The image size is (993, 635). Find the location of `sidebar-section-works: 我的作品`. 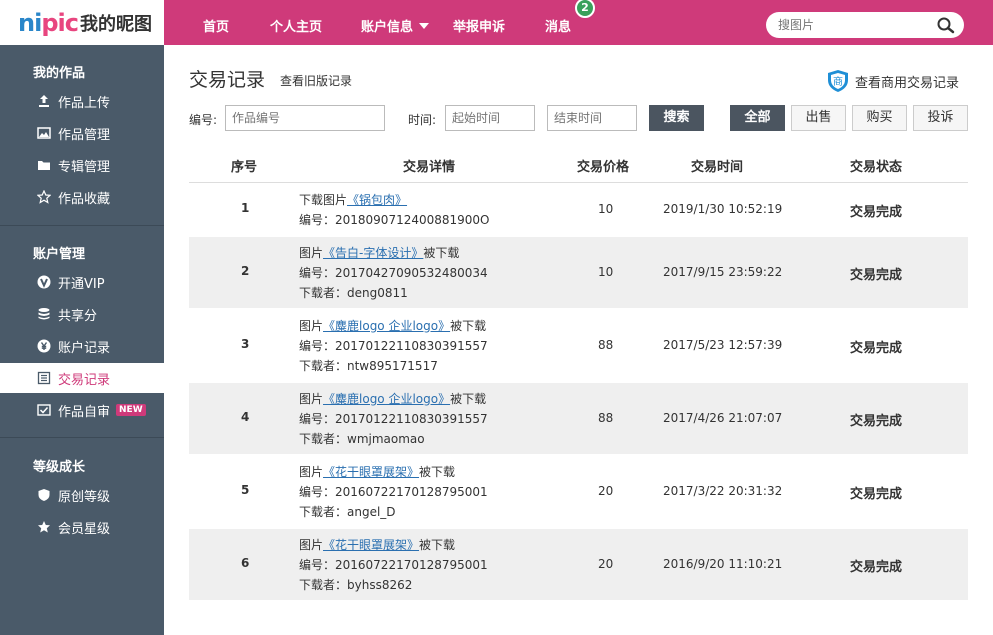

sidebar-section-works: 我的作品 is located at coordinates (59, 73).